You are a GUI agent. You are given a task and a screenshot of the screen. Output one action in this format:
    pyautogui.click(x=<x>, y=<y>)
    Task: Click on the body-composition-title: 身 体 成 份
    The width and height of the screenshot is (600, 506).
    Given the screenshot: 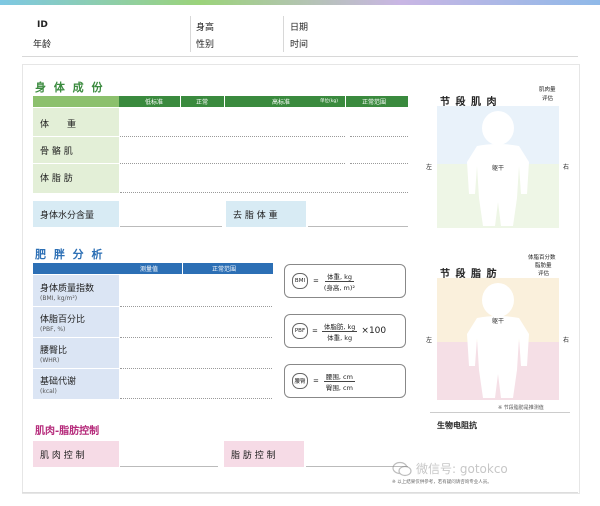 What is the action you would take?
    pyautogui.click(x=70, y=87)
    